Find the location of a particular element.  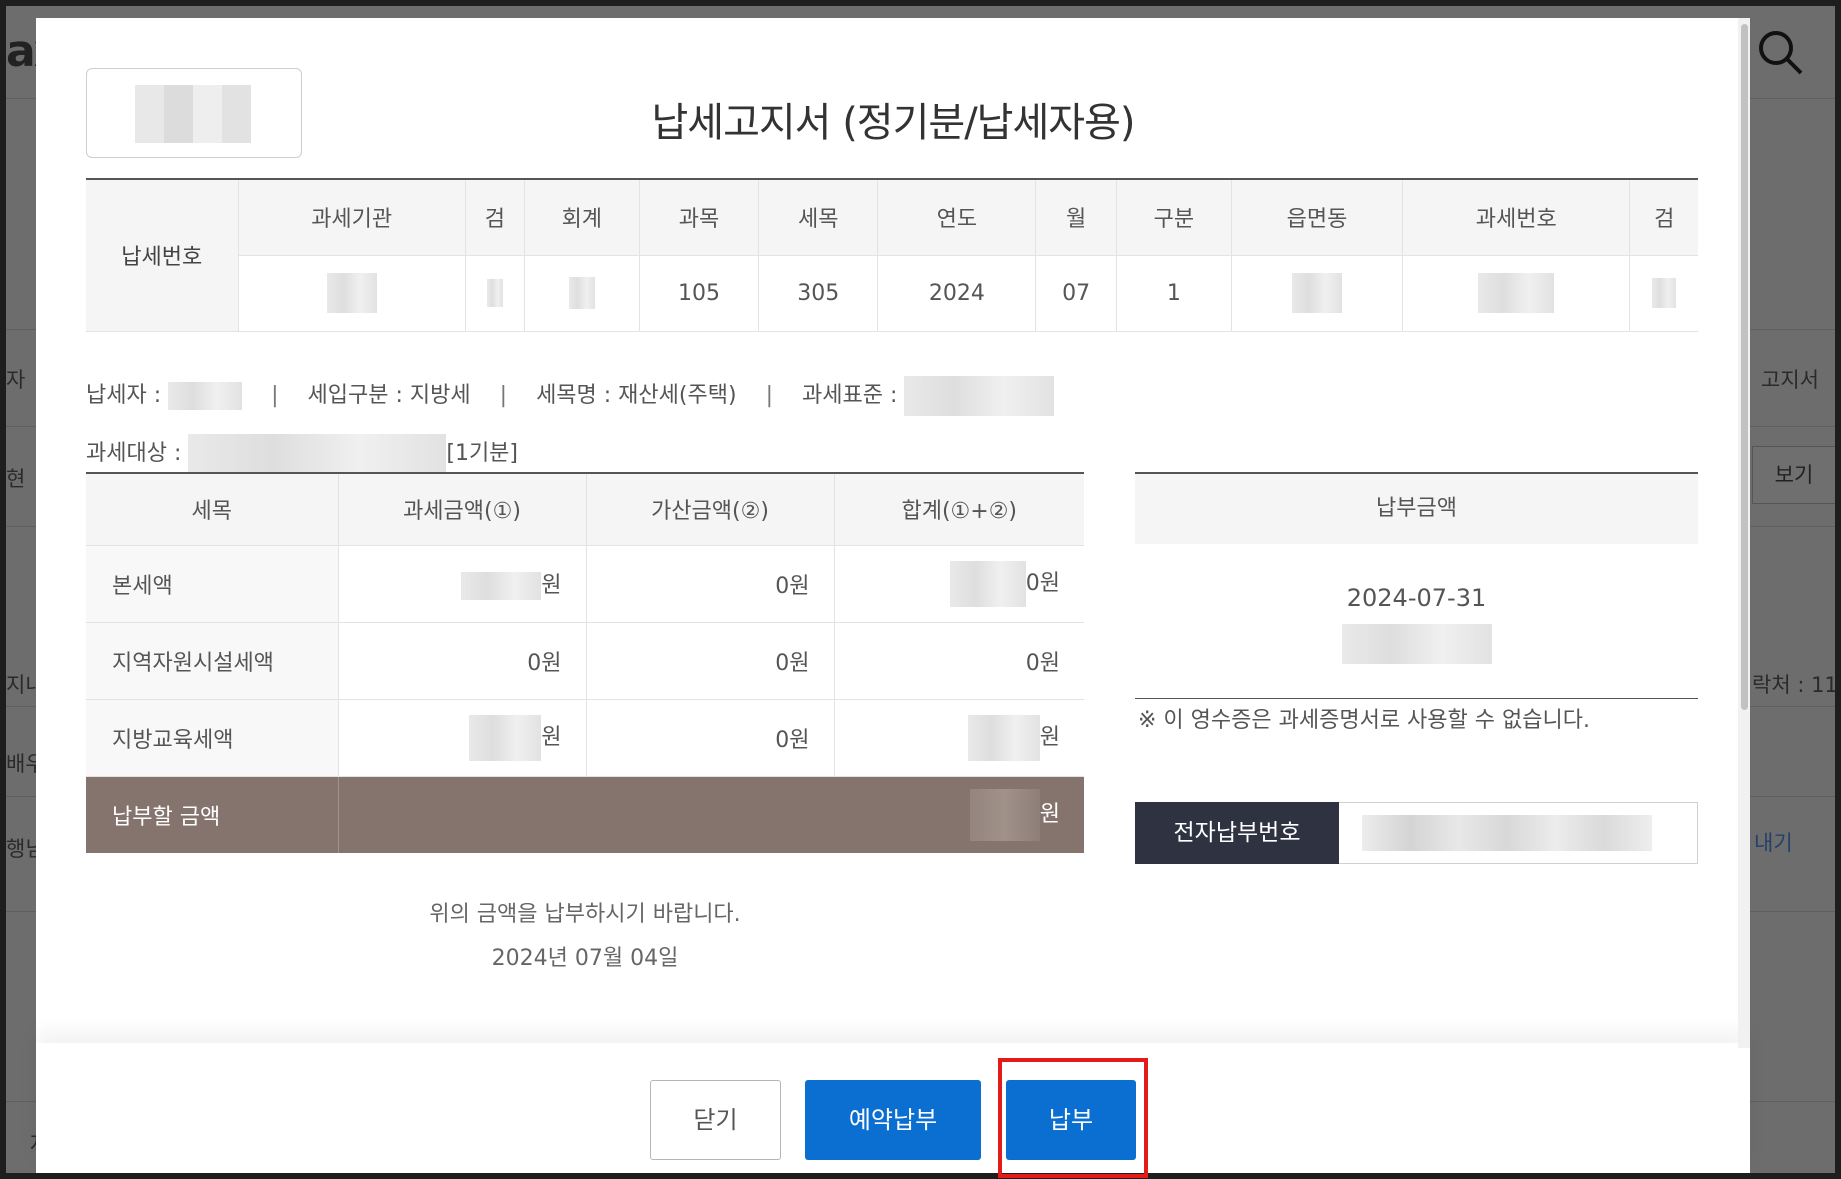

column-header: 과세기관 is located at coordinates (351, 217).